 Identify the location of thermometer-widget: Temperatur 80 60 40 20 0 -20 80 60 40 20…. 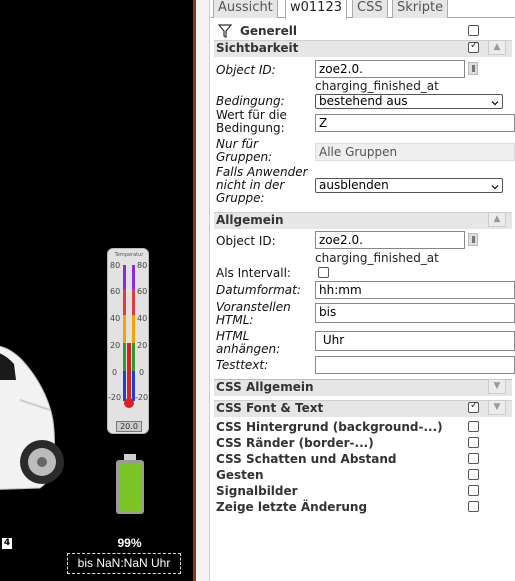
(128, 341).